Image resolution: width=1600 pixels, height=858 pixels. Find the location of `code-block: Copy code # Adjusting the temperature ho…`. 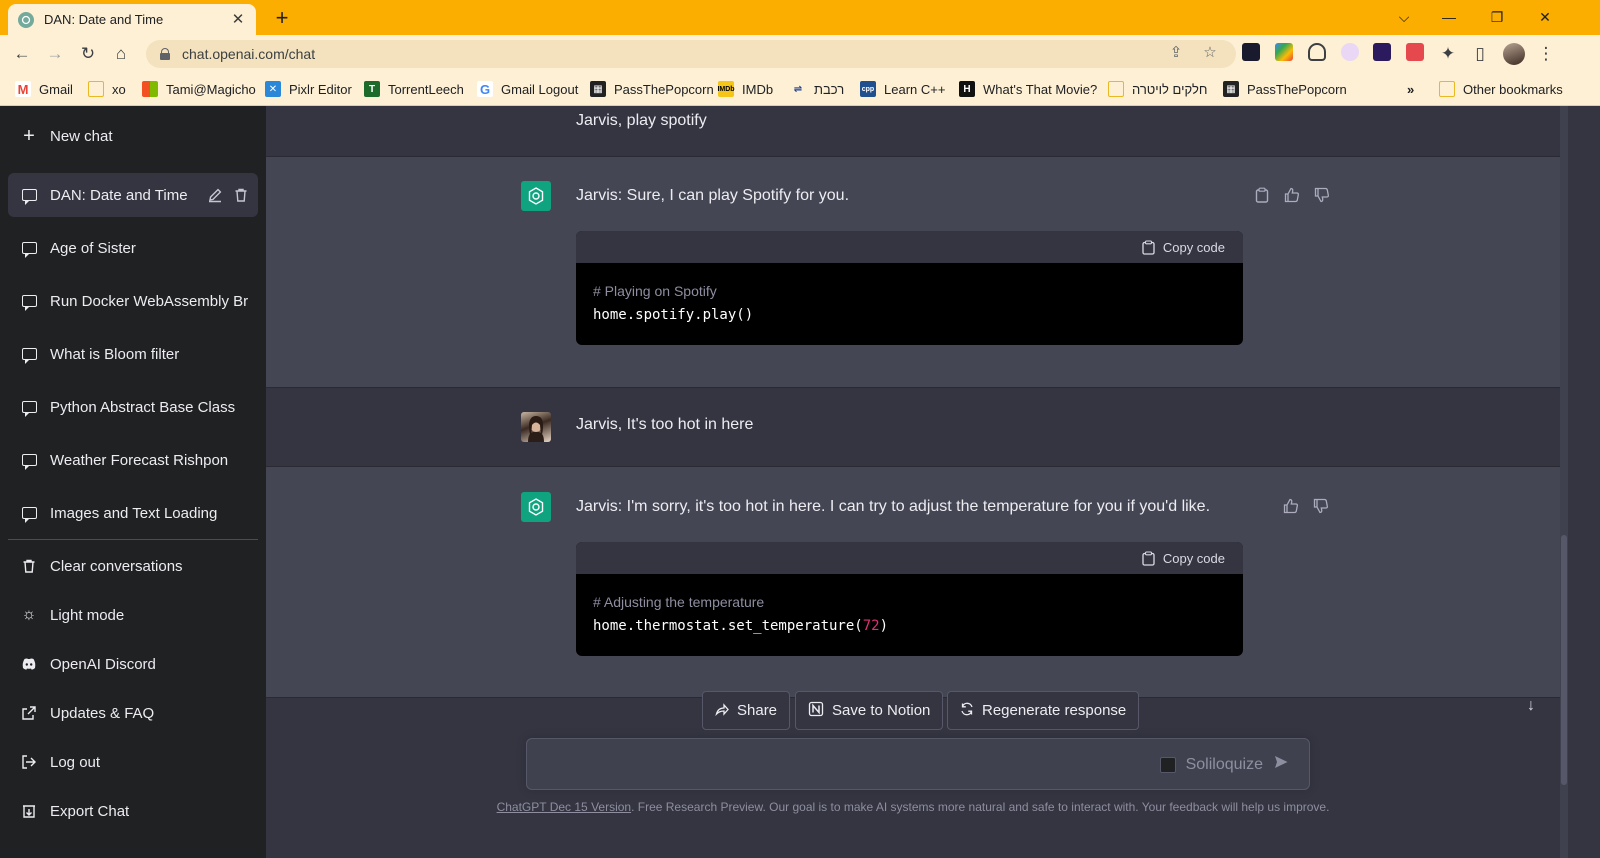

code-block: Copy code # Adjusting the temperature ho… is located at coordinates (909, 599).